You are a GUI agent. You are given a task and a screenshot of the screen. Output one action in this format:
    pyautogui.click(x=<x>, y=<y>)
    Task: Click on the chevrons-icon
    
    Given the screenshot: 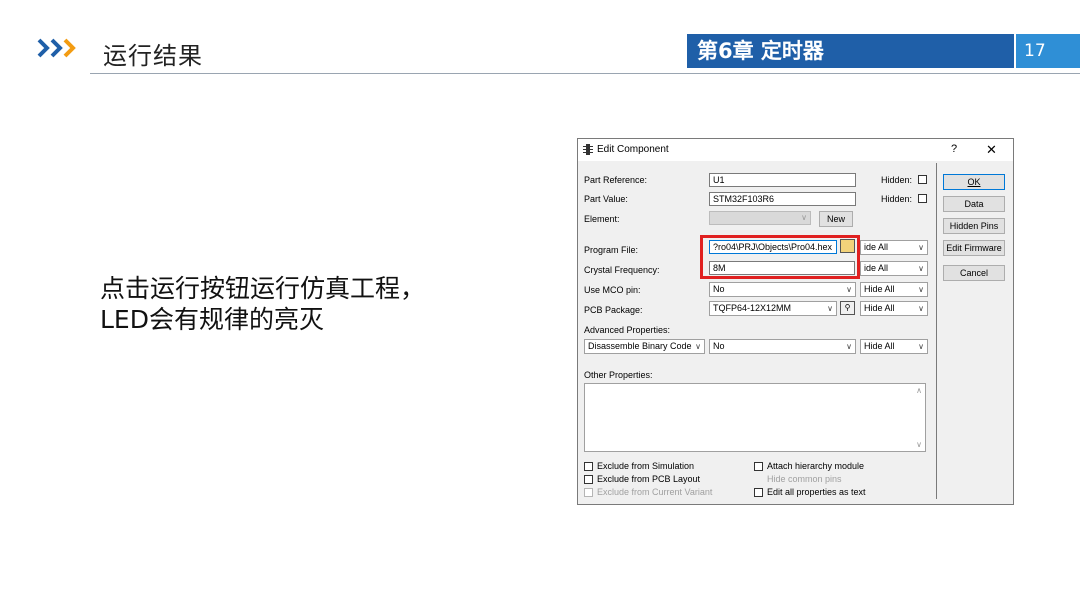 What is the action you would take?
    pyautogui.click(x=56, y=48)
    